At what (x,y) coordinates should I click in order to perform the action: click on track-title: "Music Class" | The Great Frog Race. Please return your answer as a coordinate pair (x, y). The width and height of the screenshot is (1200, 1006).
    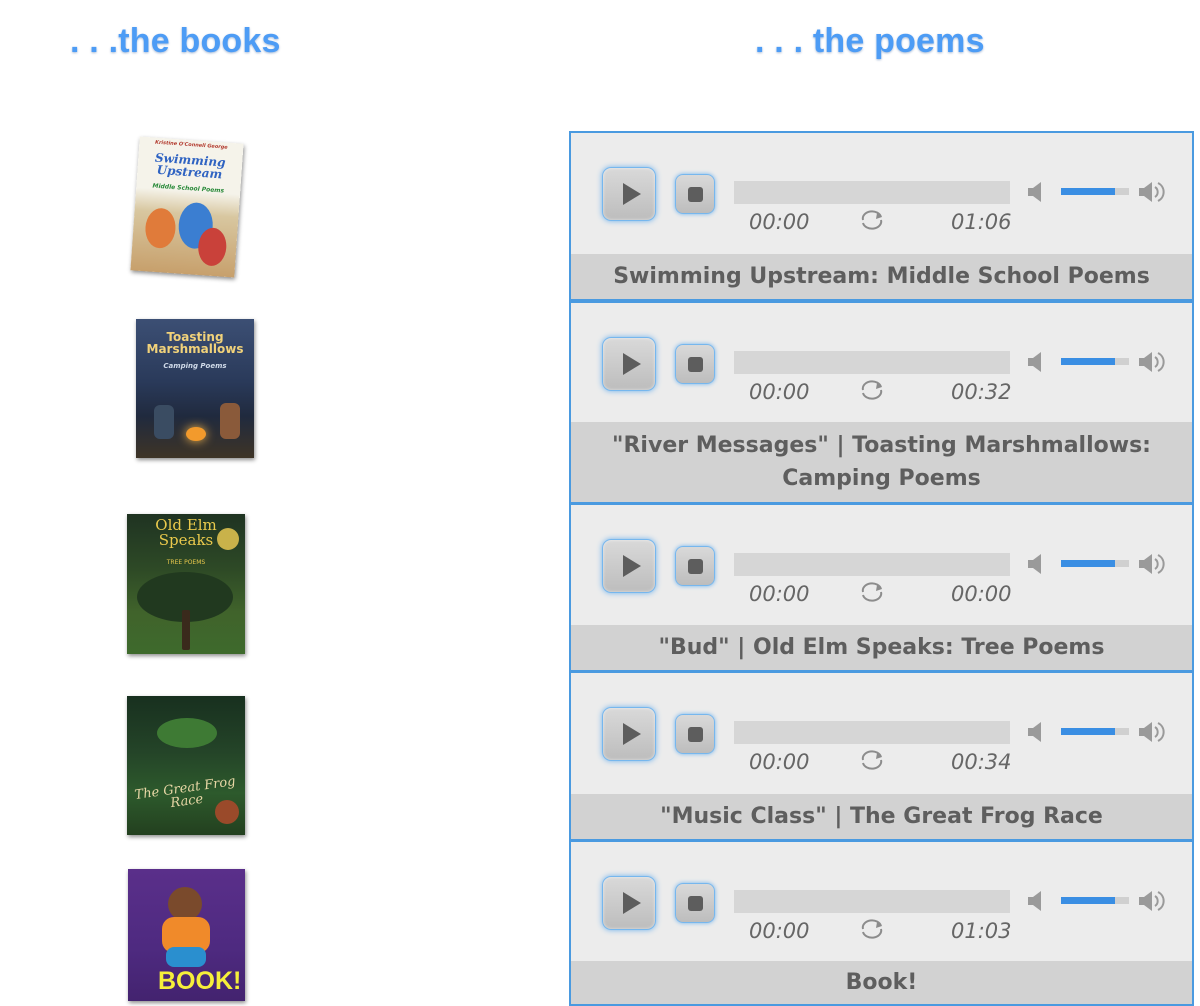
    Looking at the image, I should click on (881, 817).